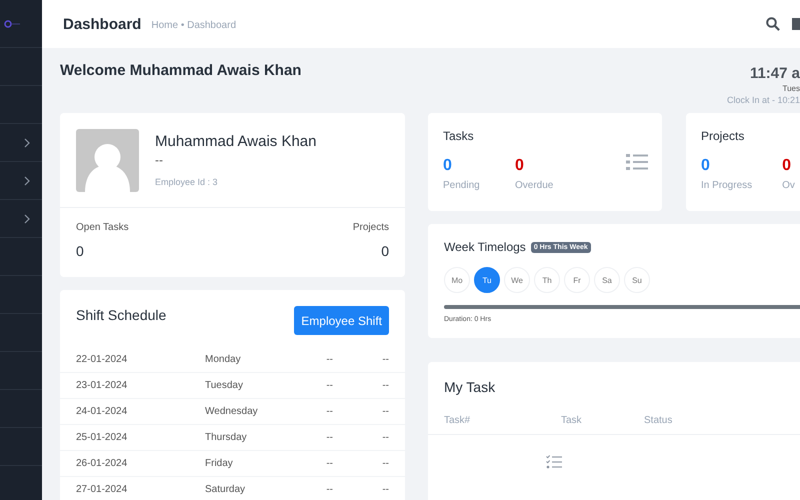  What do you see at coordinates (773, 24) in the screenshot?
I see `search-icon` at bounding box center [773, 24].